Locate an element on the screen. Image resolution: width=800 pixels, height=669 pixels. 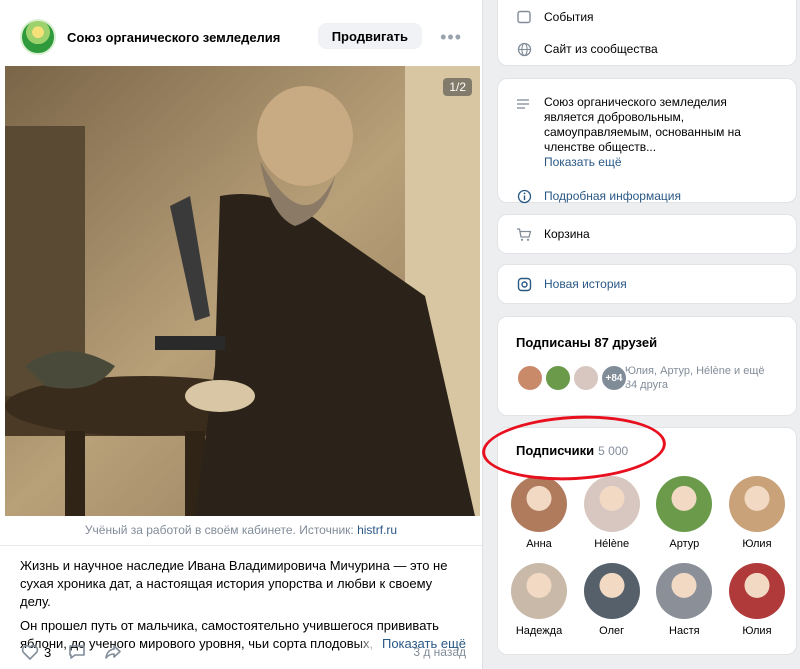
calendar-icon is located at coordinates (524, 17).